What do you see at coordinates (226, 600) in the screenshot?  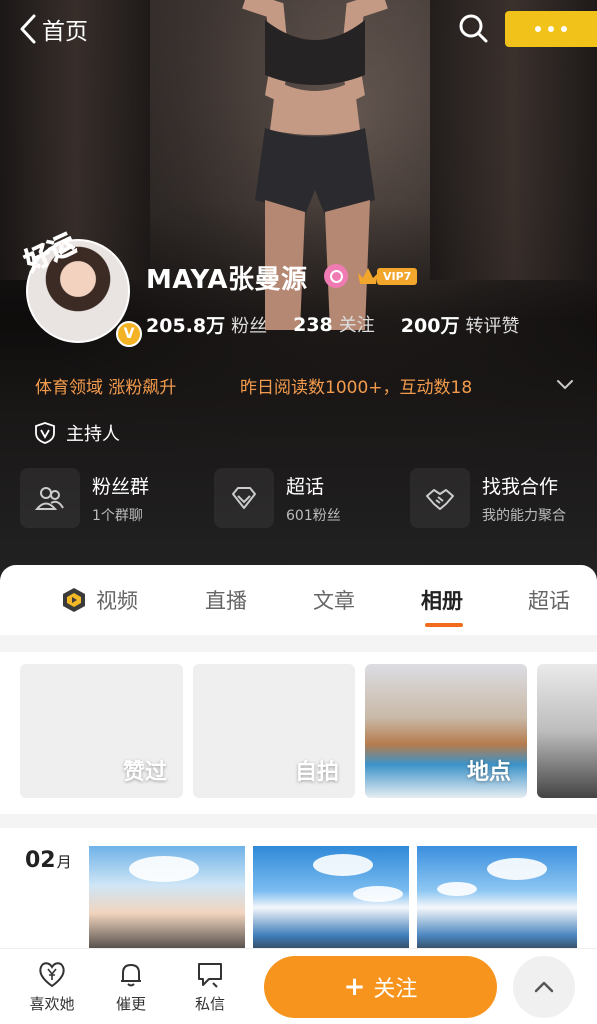 I see `tab-live: 直播` at bounding box center [226, 600].